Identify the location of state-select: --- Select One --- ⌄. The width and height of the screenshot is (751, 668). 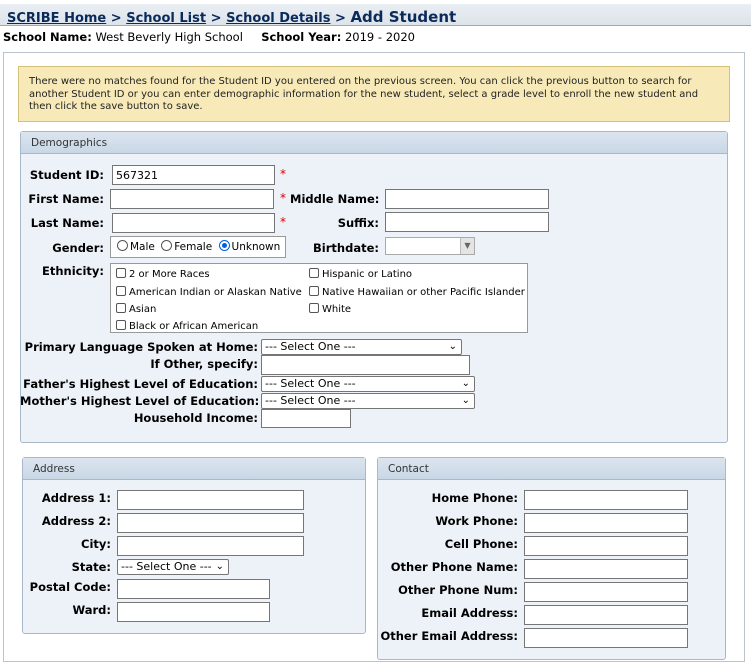
(173, 567).